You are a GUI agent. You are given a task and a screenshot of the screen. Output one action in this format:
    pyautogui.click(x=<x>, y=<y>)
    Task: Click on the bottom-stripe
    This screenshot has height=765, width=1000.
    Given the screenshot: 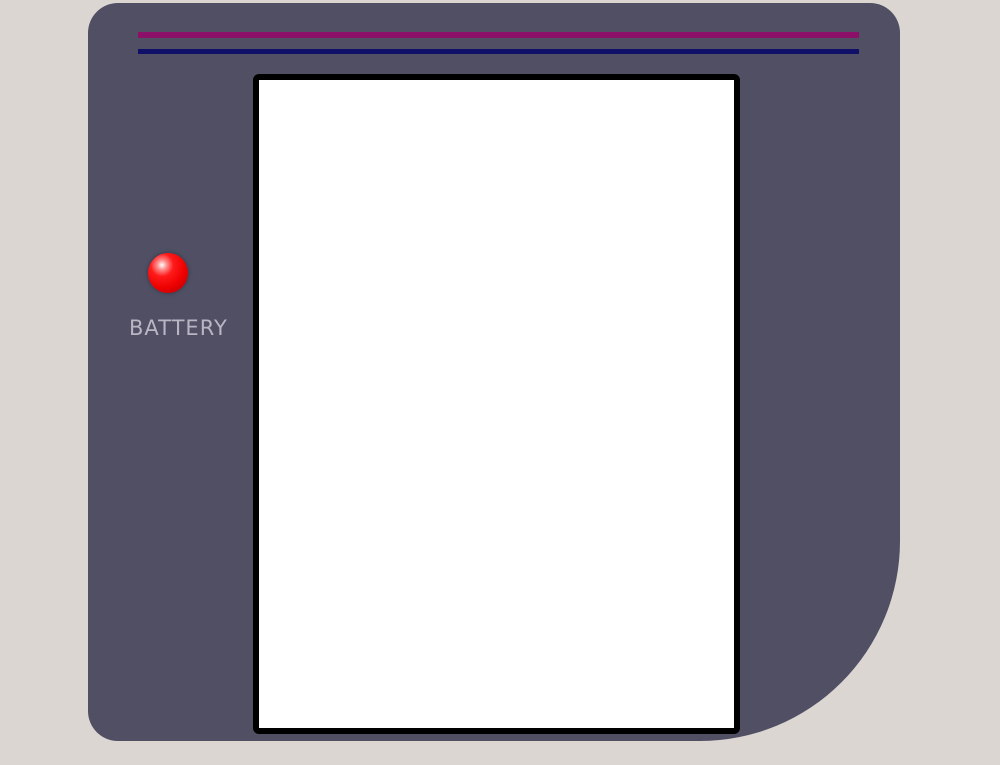 What is the action you would take?
    pyautogui.click(x=498, y=51)
    